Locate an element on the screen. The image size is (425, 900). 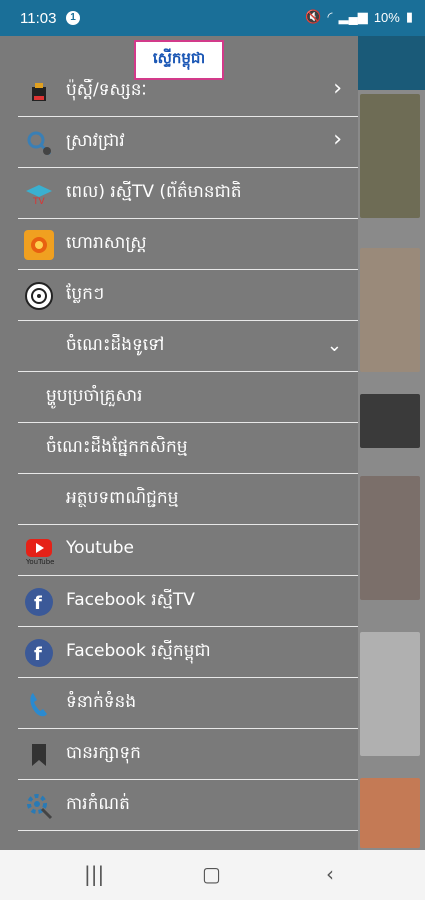
youtube-icon: YouTube is located at coordinates (39, 551).